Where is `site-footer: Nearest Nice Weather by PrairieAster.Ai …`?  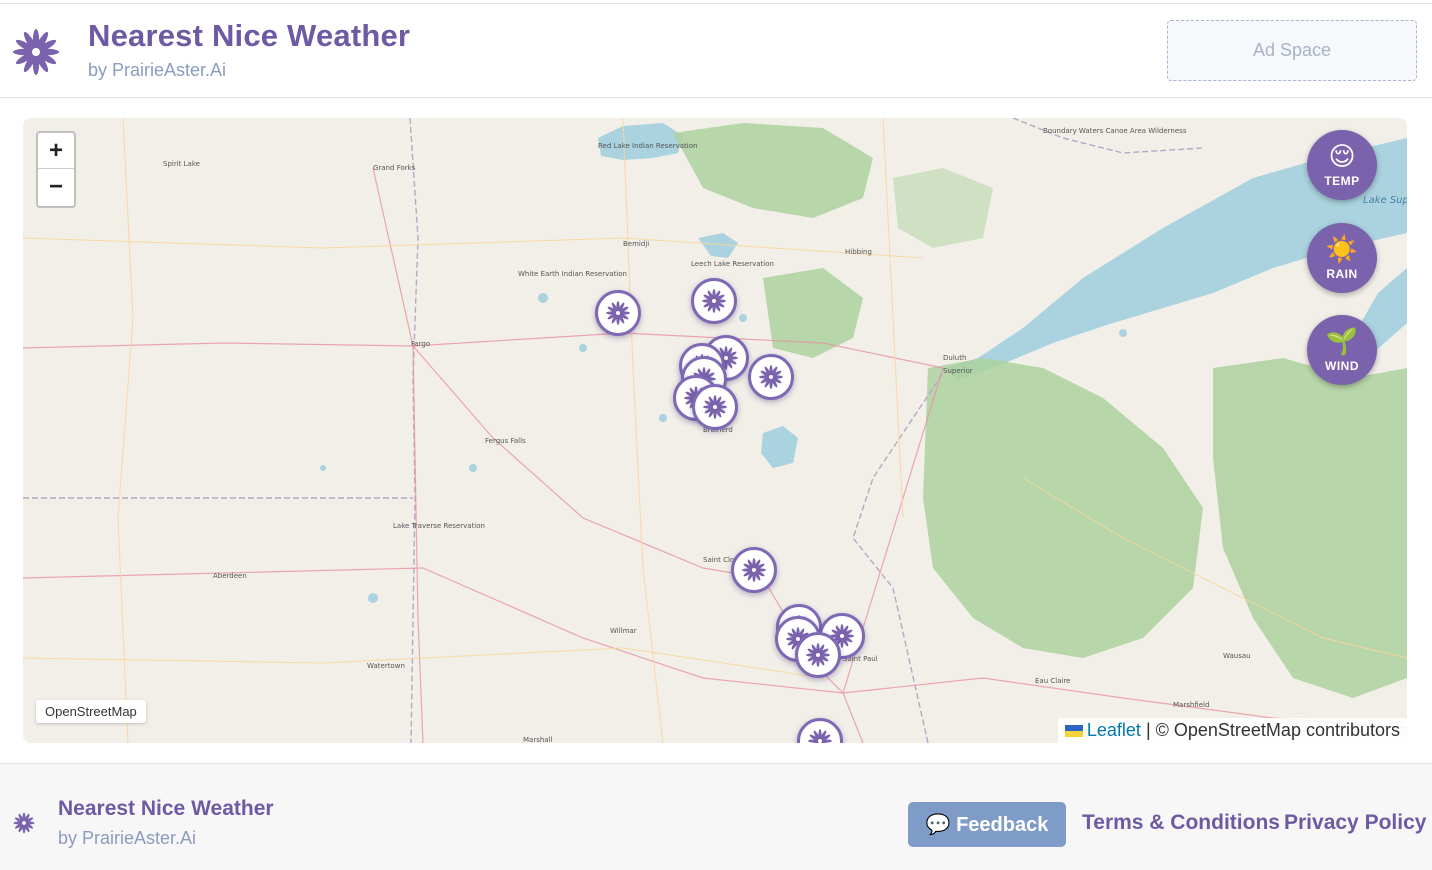
site-footer: Nearest Nice Weather by PrairieAster.Ai … is located at coordinates (716, 816).